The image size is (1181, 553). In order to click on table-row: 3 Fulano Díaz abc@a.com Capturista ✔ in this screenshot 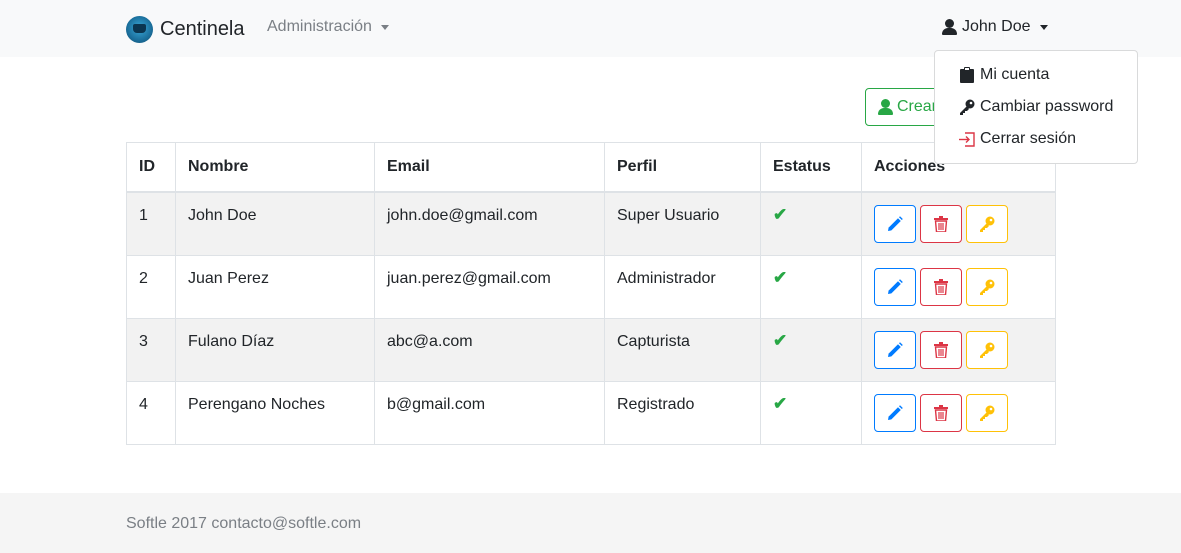, I will do `click(591, 349)`.